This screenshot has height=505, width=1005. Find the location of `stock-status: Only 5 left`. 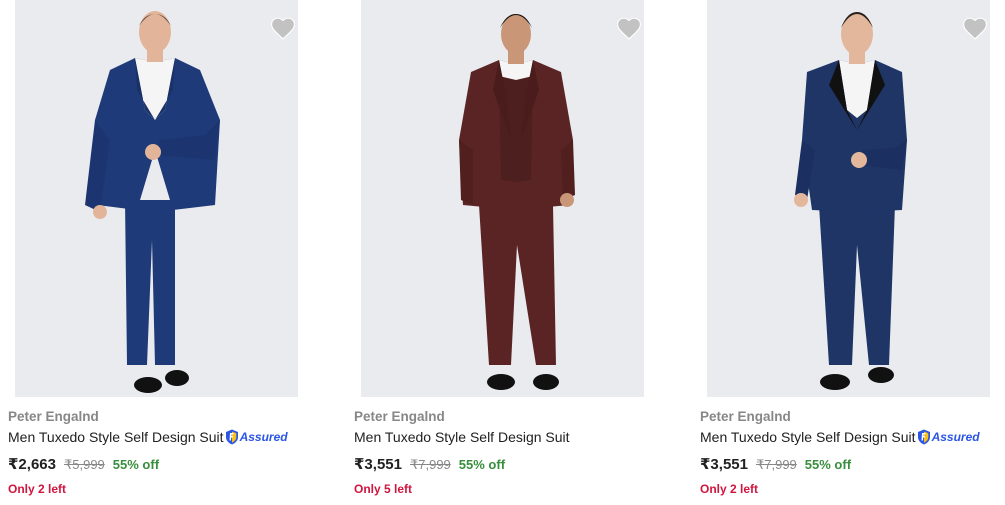

stock-status: Only 5 left is located at coordinates (383, 489).